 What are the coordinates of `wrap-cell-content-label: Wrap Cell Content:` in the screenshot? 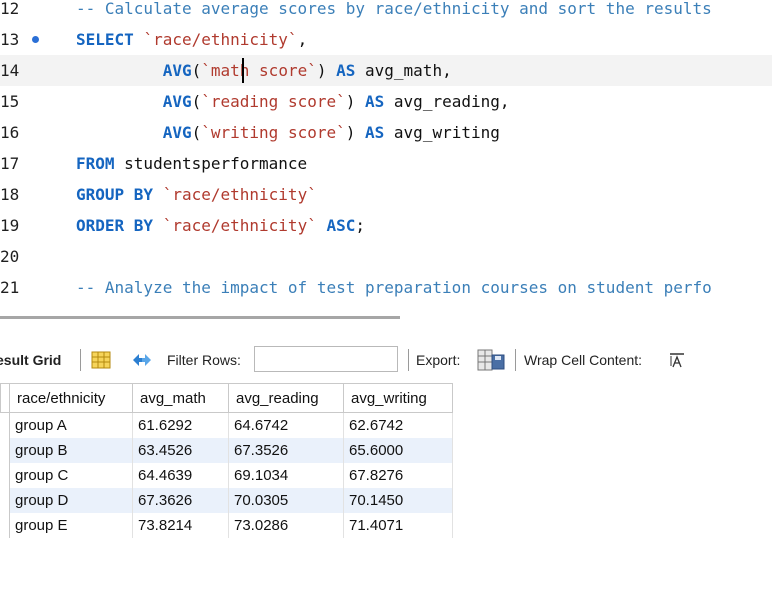 It's located at (583, 360).